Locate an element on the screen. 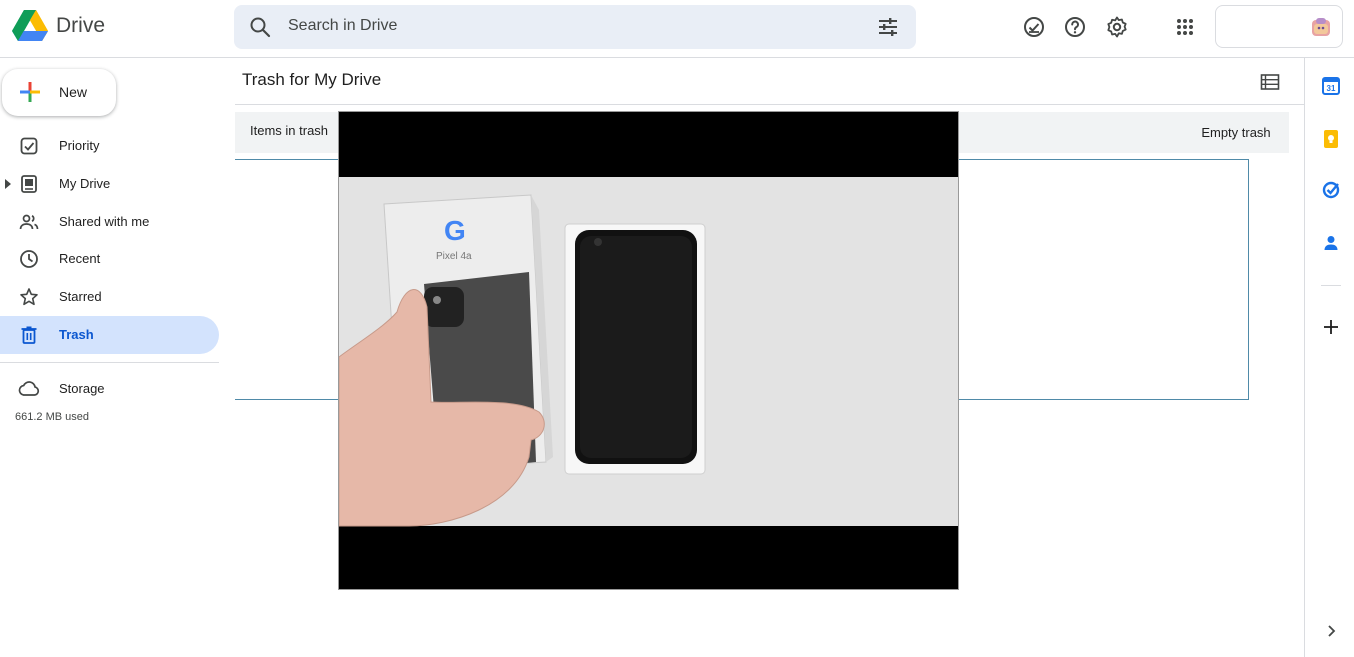 The width and height of the screenshot is (1354, 657). sidebar-item-label: Shared with me is located at coordinates (104, 221).